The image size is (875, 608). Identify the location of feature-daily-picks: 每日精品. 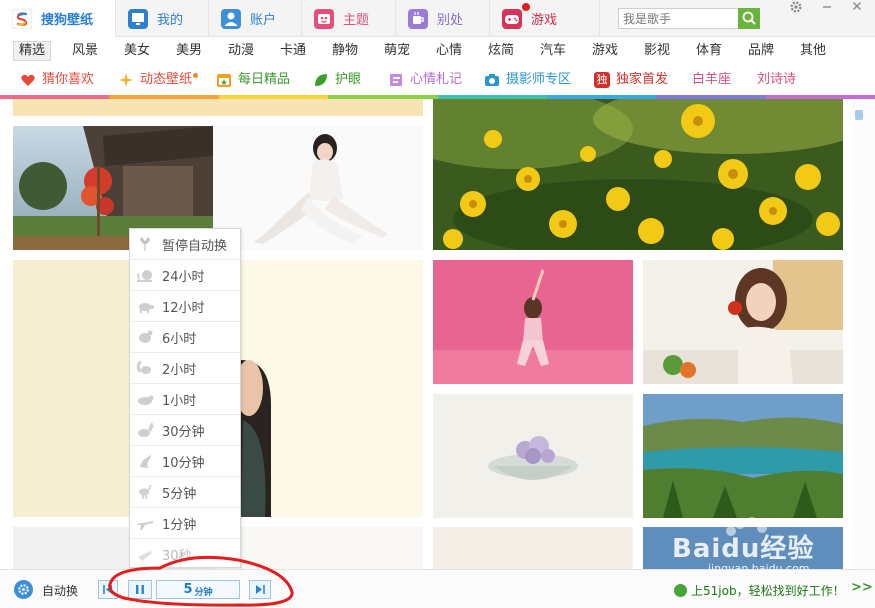
(253, 80).